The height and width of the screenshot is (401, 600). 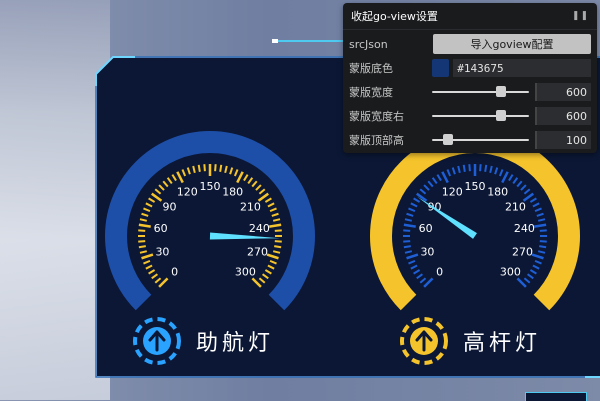 I want to click on pause-icon: ❚❚, so click(x=580, y=16).